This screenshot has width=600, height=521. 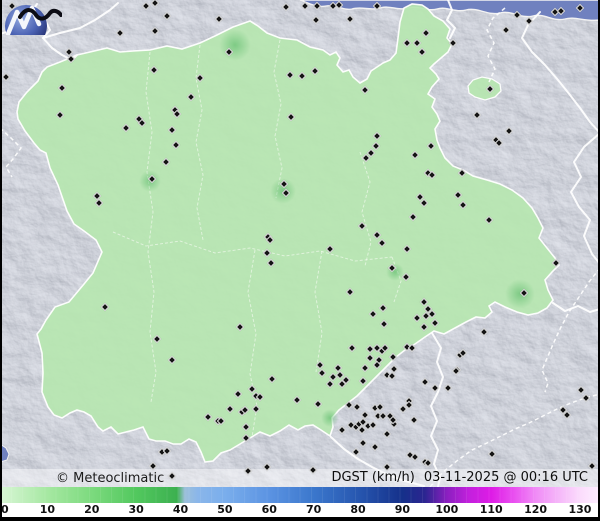 What do you see at coordinates (92, 509) in the screenshot?
I see `scale-tick-label: 20` at bounding box center [92, 509].